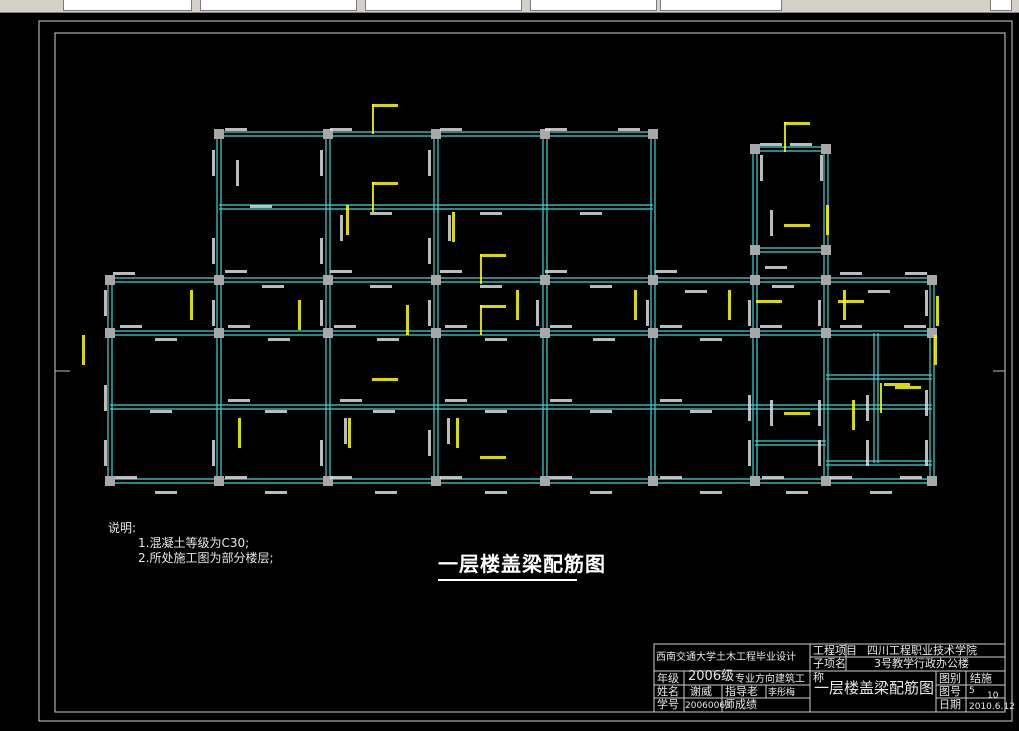 This screenshot has width=1019, height=731. I want to click on tb-number-label: 图号, so click(950, 691).